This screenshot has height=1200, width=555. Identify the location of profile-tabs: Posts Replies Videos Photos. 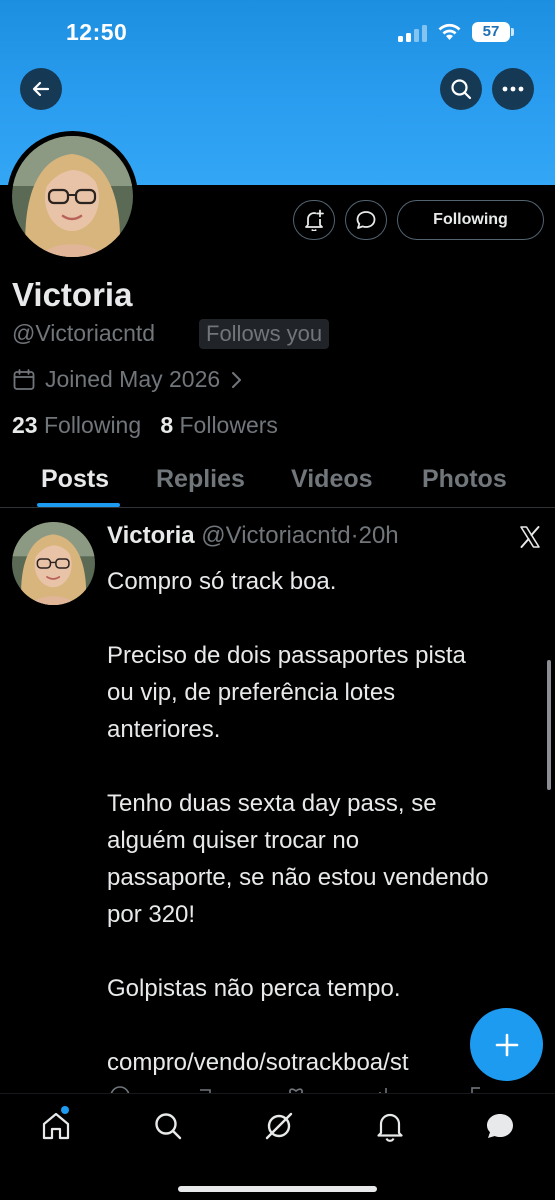
(277, 481).